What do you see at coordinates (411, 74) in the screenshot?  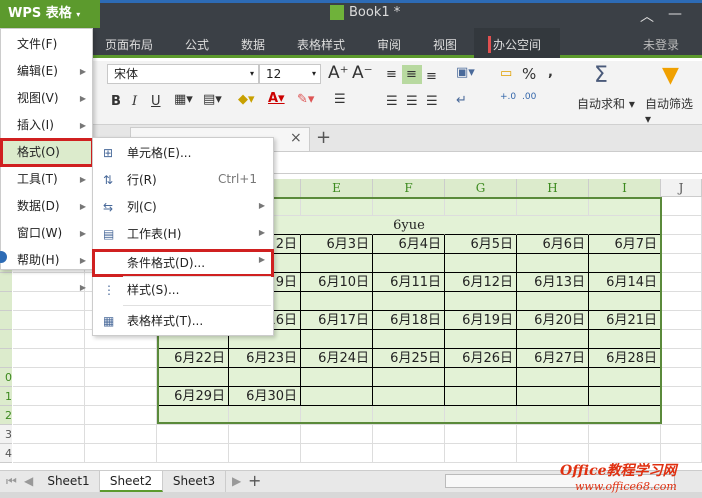 I see `align-middle-icon: ≡` at bounding box center [411, 74].